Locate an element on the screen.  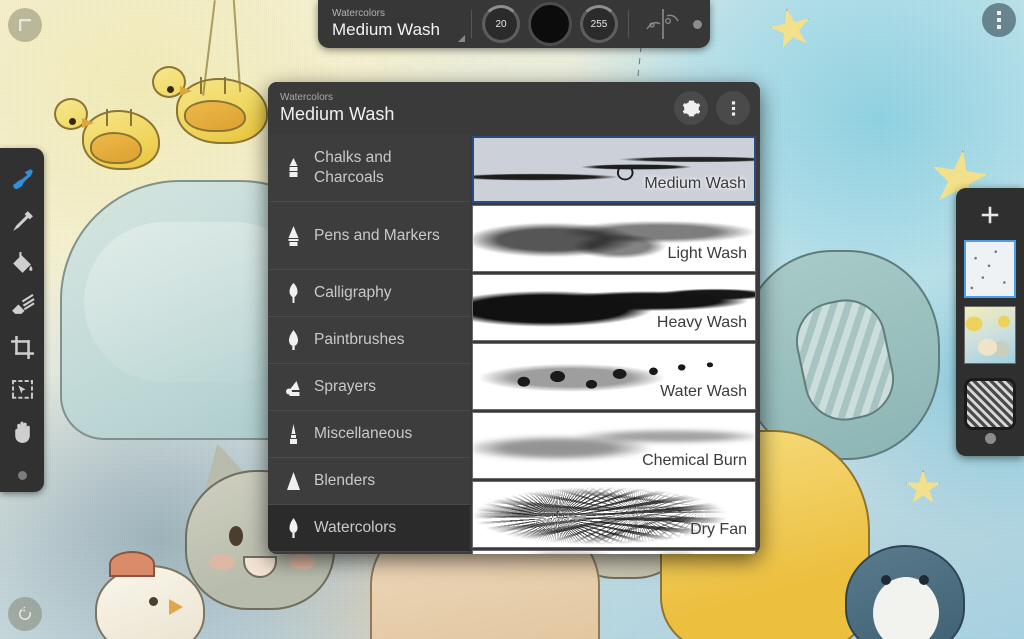
brush-item-light-wash: Light Wash is located at coordinates (614, 238).